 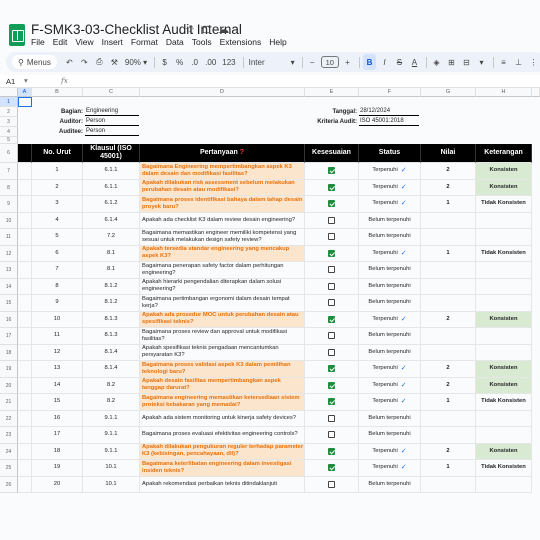 I want to click on row-header: 17, so click(x=9, y=336).